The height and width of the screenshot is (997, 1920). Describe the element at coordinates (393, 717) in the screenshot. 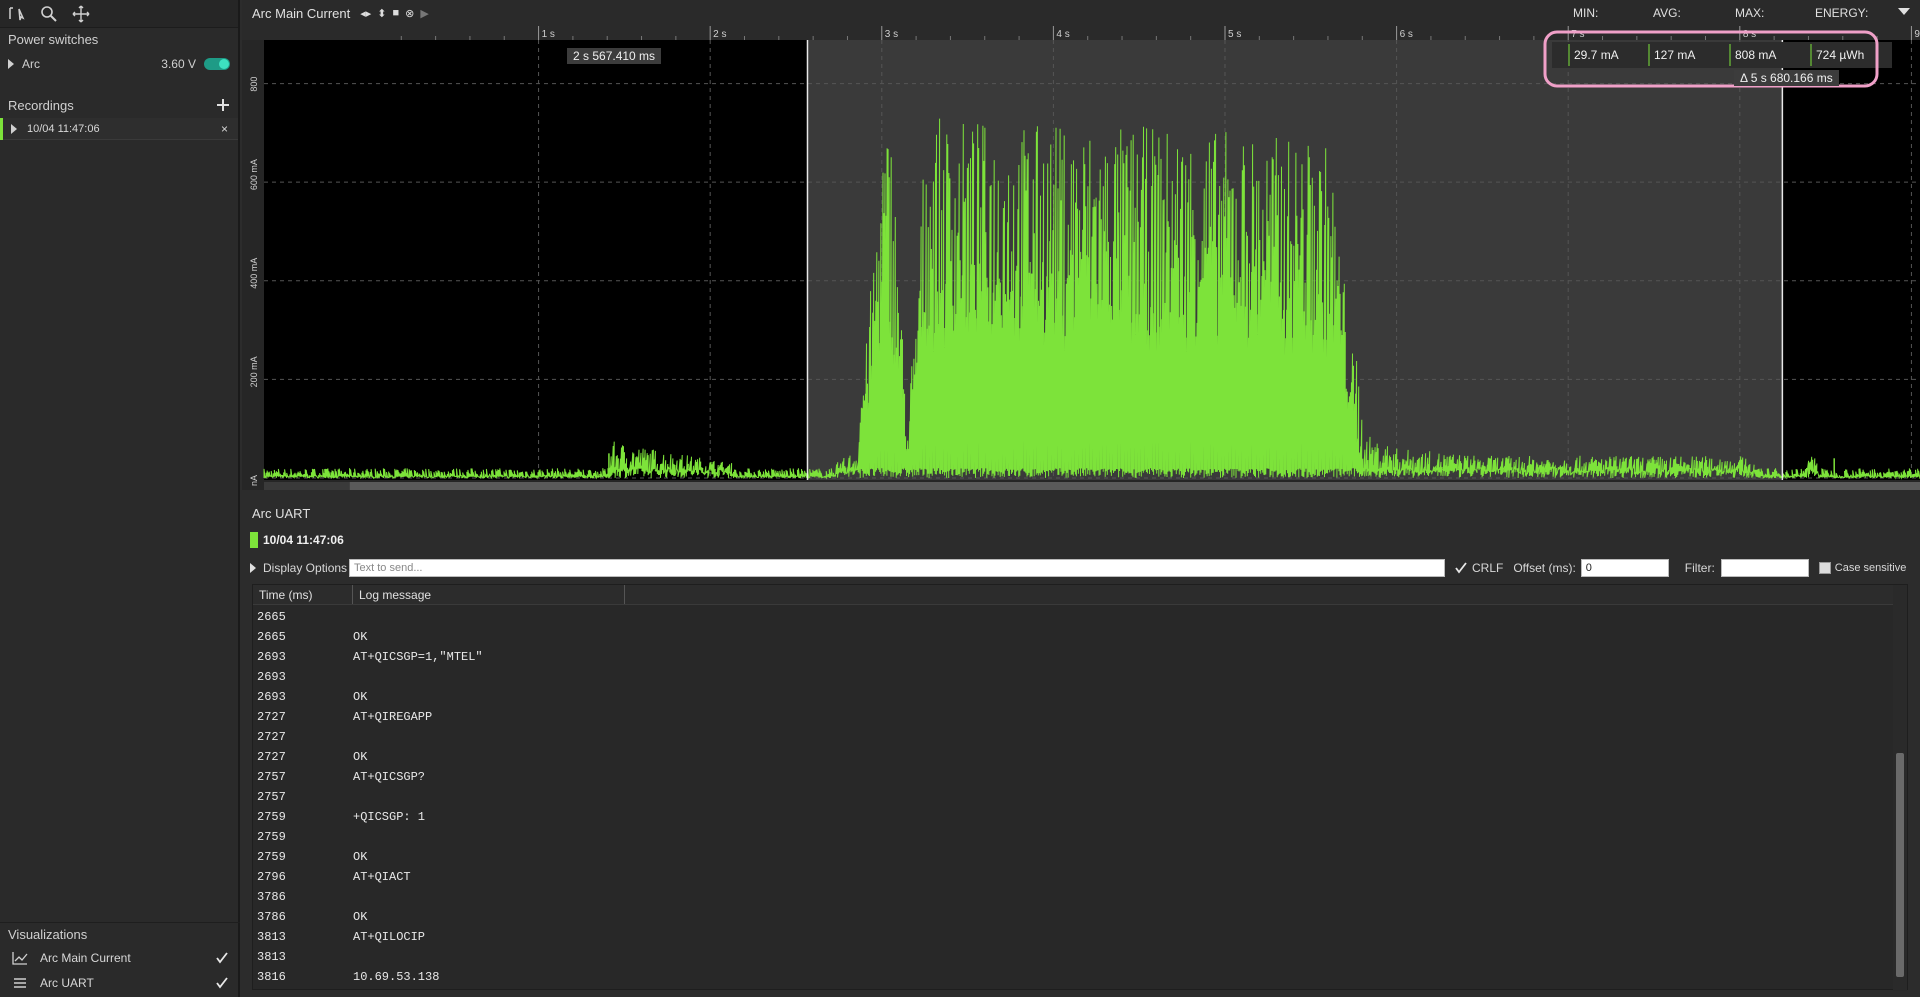

I see `log-message: AT+QIREGAPP` at that location.